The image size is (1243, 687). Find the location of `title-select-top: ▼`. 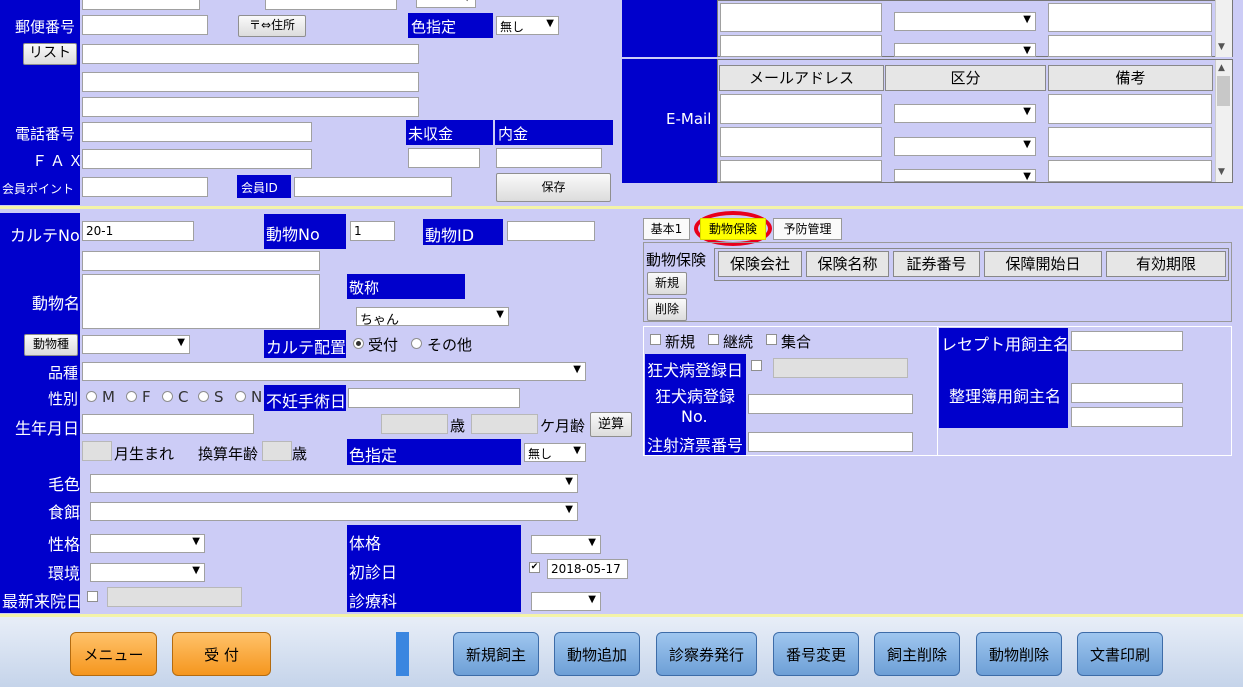

title-select-top: ▼ is located at coordinates (446, 4).